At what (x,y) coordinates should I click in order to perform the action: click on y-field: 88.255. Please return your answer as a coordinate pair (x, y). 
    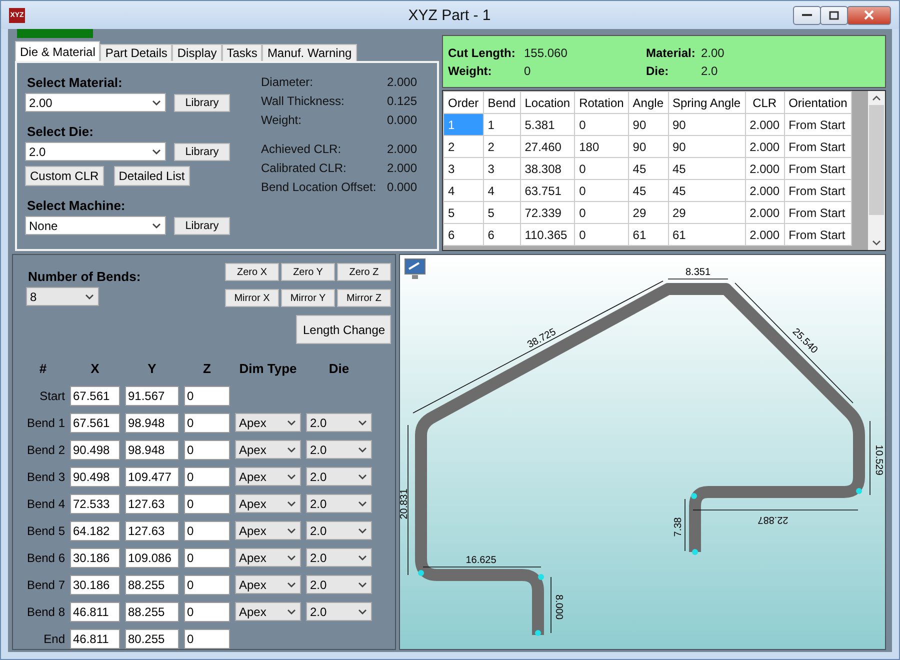
    Looking at the image, I should click on (152, 612).